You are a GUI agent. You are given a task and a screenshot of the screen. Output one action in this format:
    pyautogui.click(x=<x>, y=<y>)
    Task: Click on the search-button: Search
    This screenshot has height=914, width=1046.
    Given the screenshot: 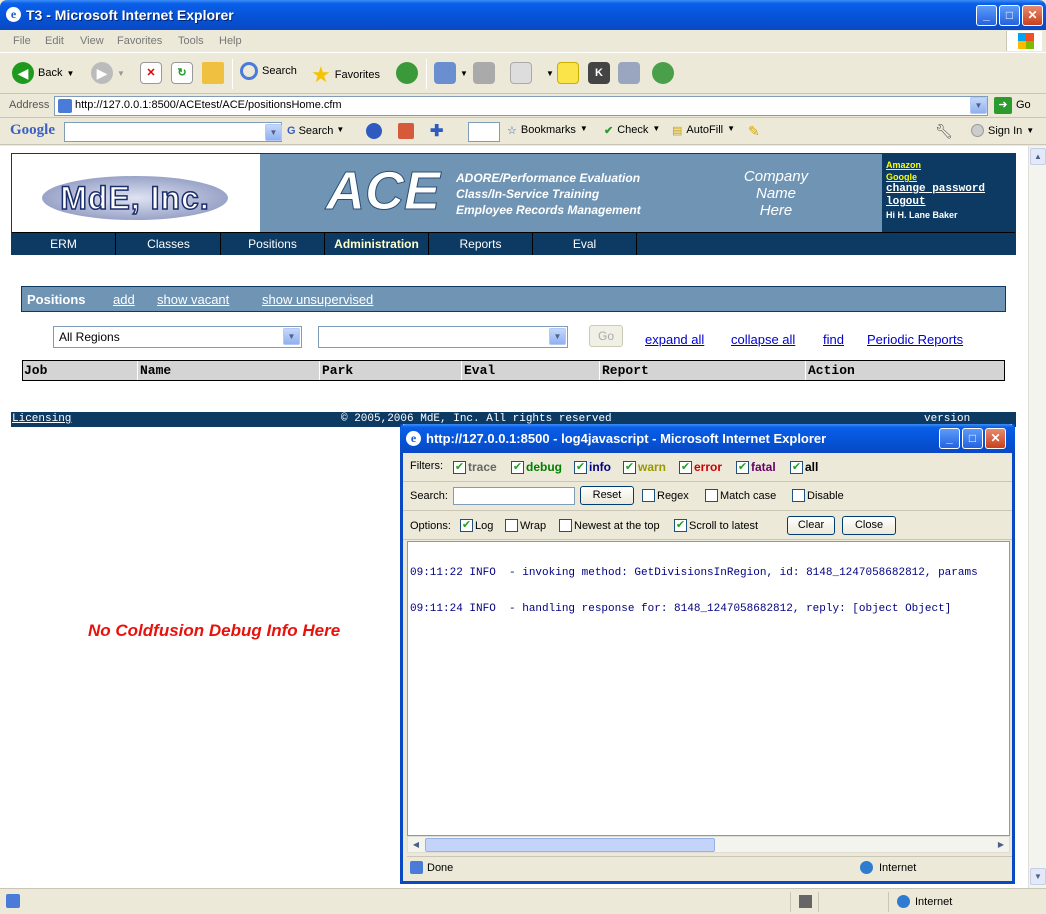 What is the action you would take?
    pyautogui.click(x=268, y=71)
    